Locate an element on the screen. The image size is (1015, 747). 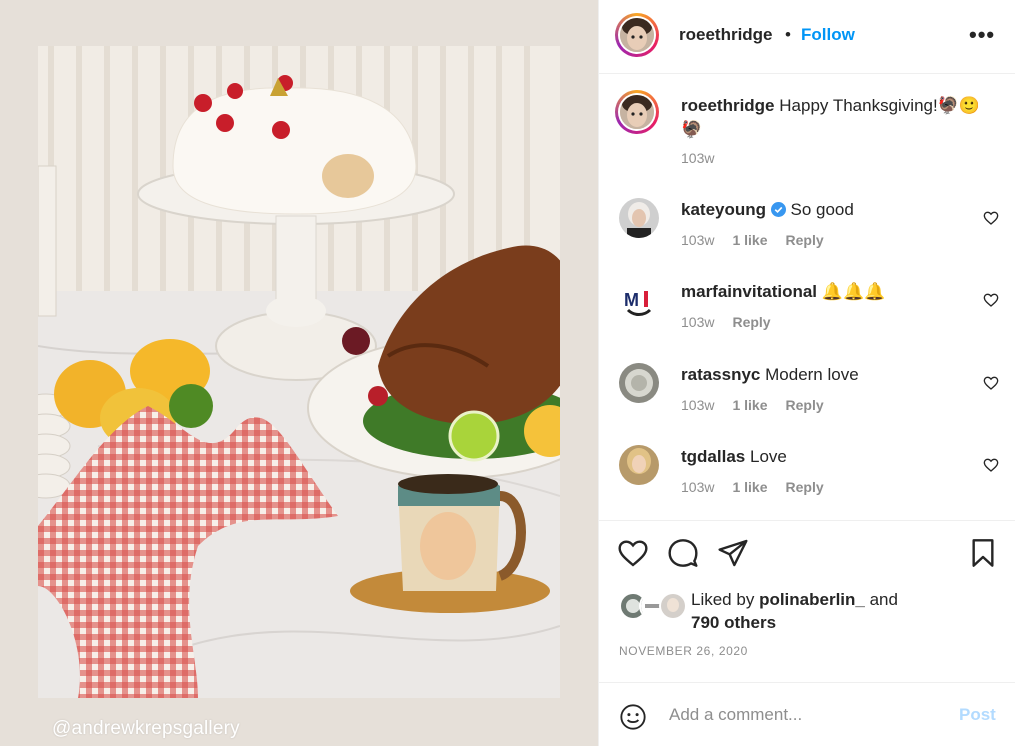
caption-row: roeethridge Happy Thanksgiving!🦃🙂🦃 103w is located at coordinates (807, 130).